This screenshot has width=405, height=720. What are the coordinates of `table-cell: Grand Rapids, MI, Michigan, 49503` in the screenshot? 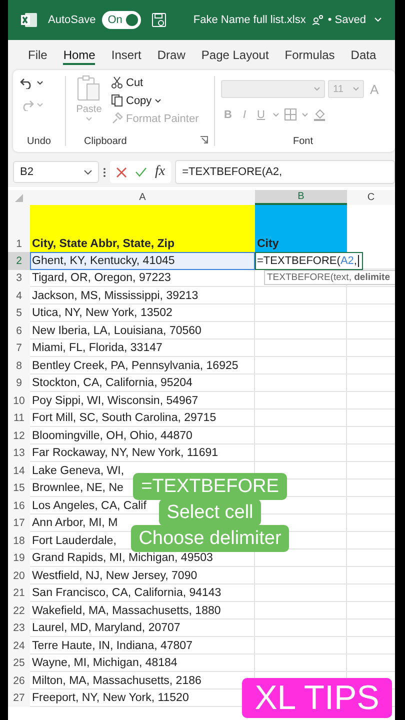 It's located at (122, 558).